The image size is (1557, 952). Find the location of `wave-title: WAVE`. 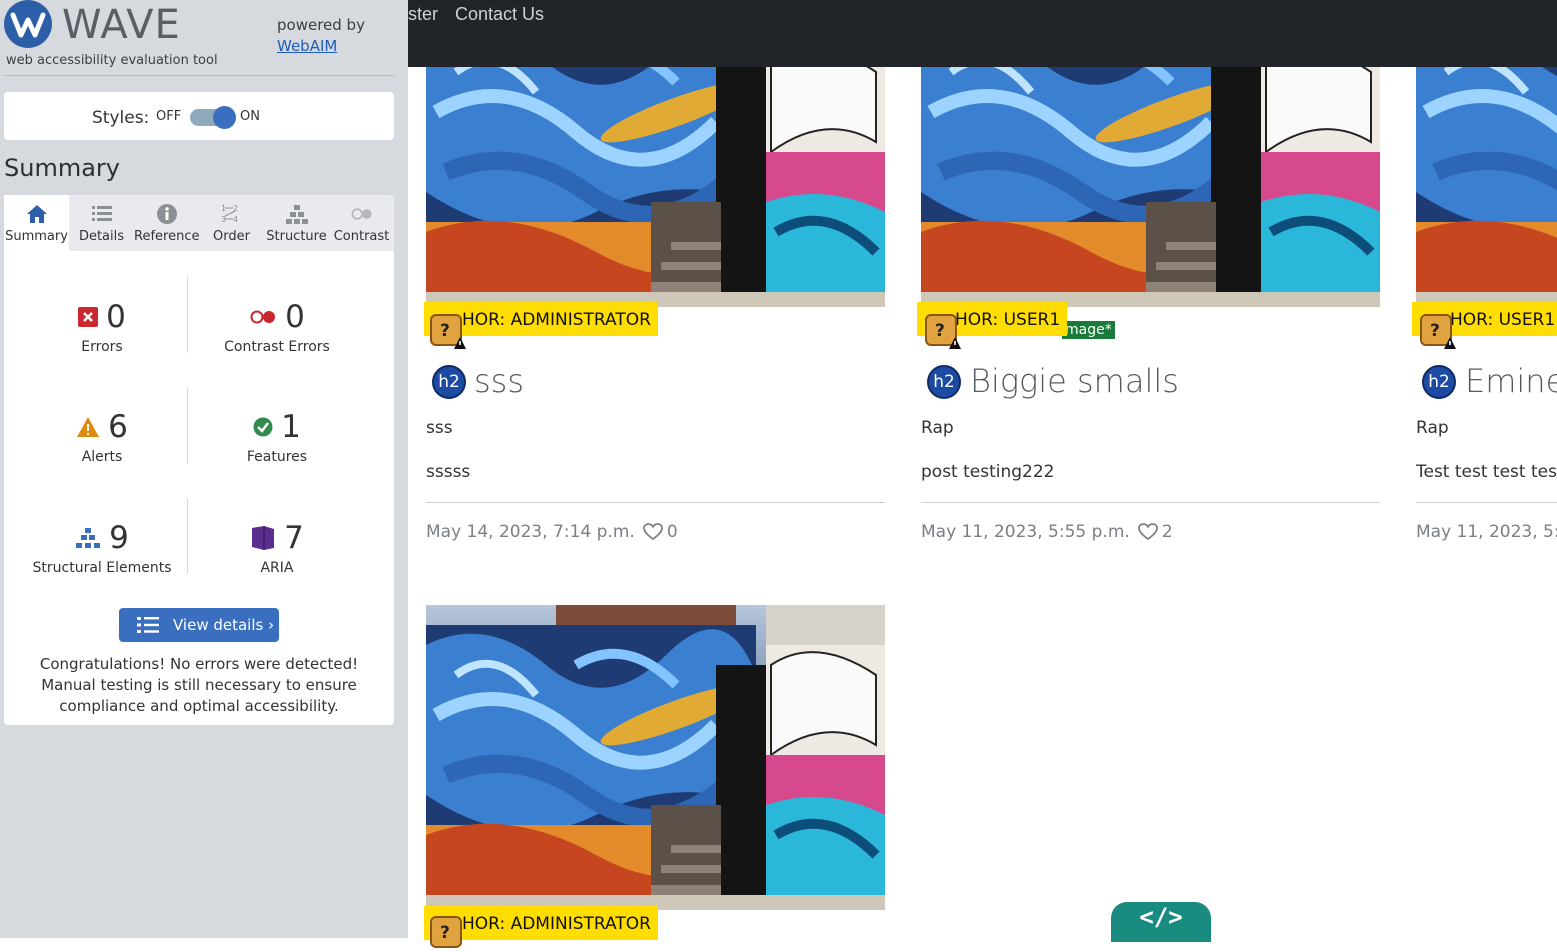

wave-title: WAVE is located at coordinates (121, 25).